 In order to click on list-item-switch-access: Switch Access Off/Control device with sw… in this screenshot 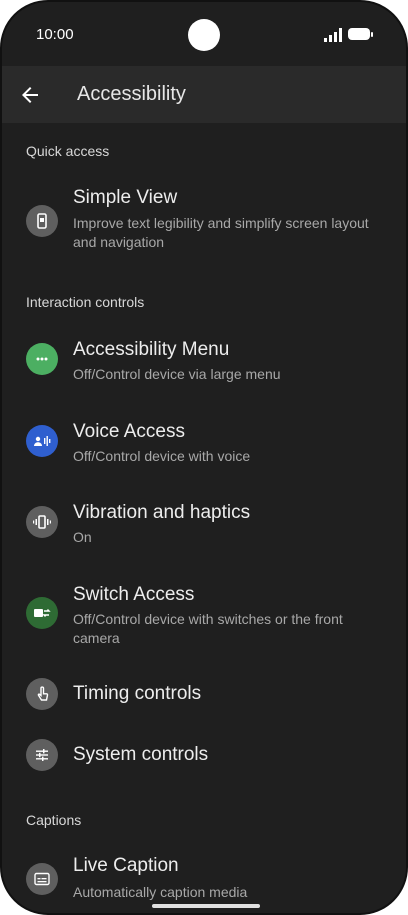, I will do `click(204, 617)`.